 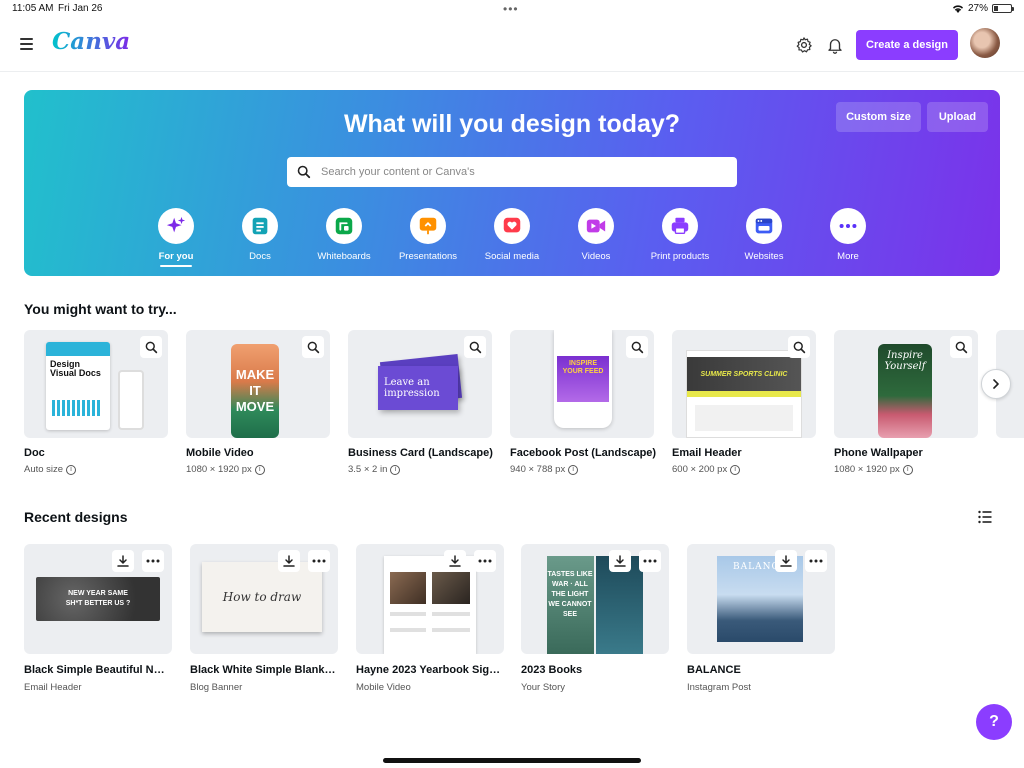 What do you see at coordinates (368, 469) in the screenshot?
I see `try-card-size-text: 3.5 × 2 in` at bounding box center [368, 469].